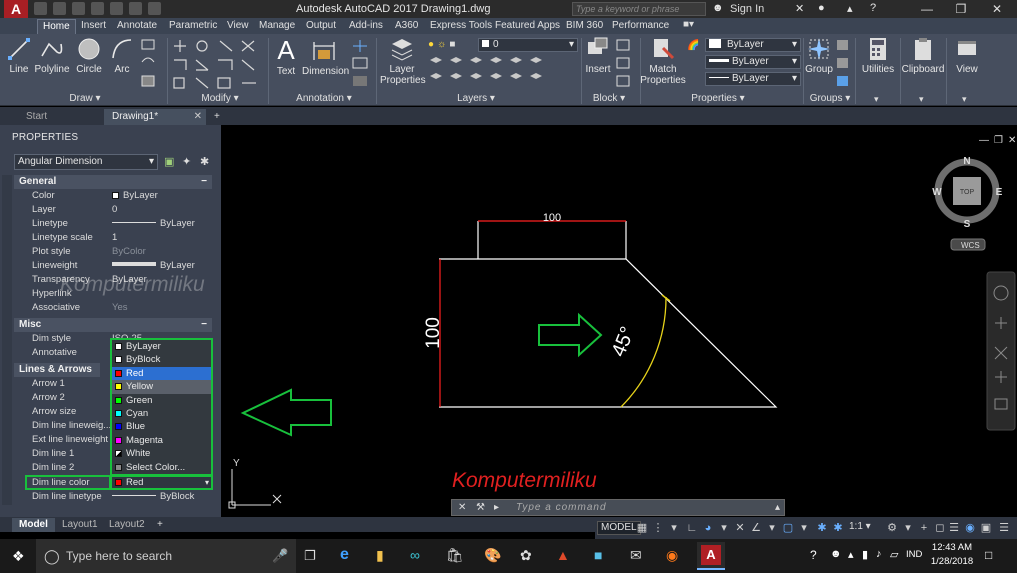 This screenshot has width=1017, height=573. What do you see at coordinates (528, 45) in the screenshot?
I see `layer-current-select: 0 ▾` at bounding box center [528, 45].